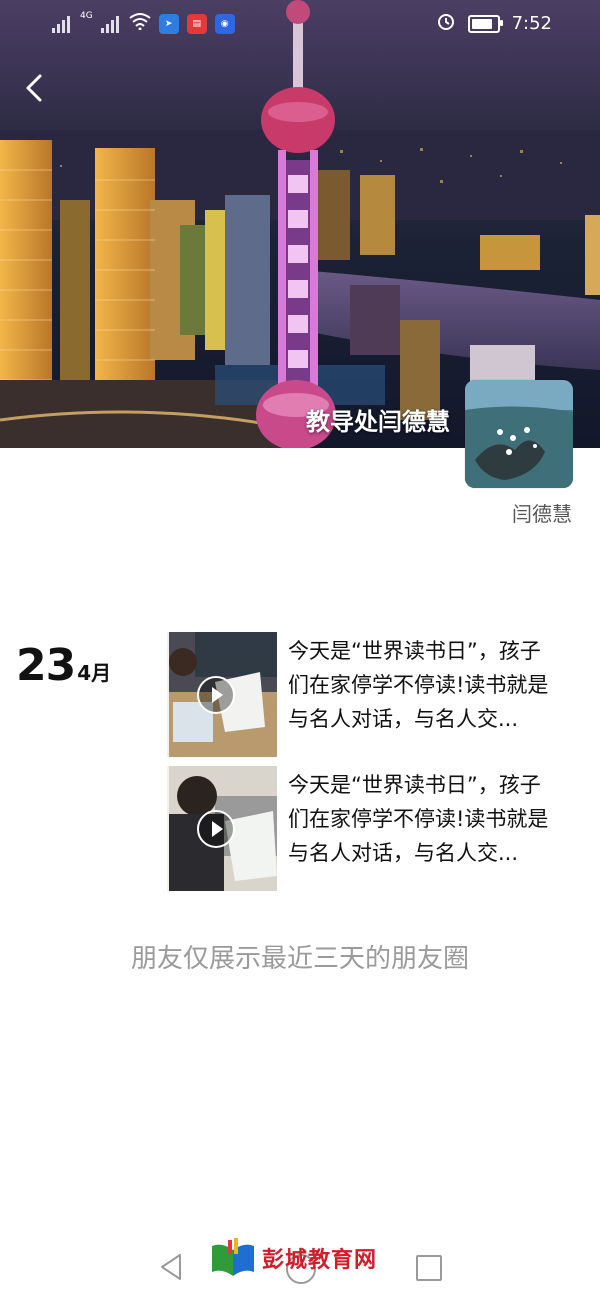  I want to click on avatar-image, so click(519, 434).